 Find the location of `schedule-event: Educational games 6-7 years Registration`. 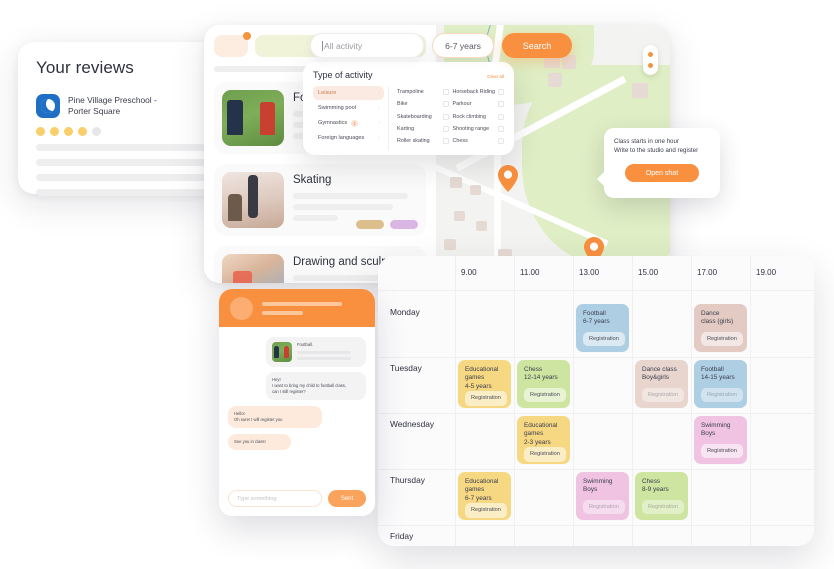

schedule-event: Educational games 6-7 years Registration is located at coordinates (484, 496).